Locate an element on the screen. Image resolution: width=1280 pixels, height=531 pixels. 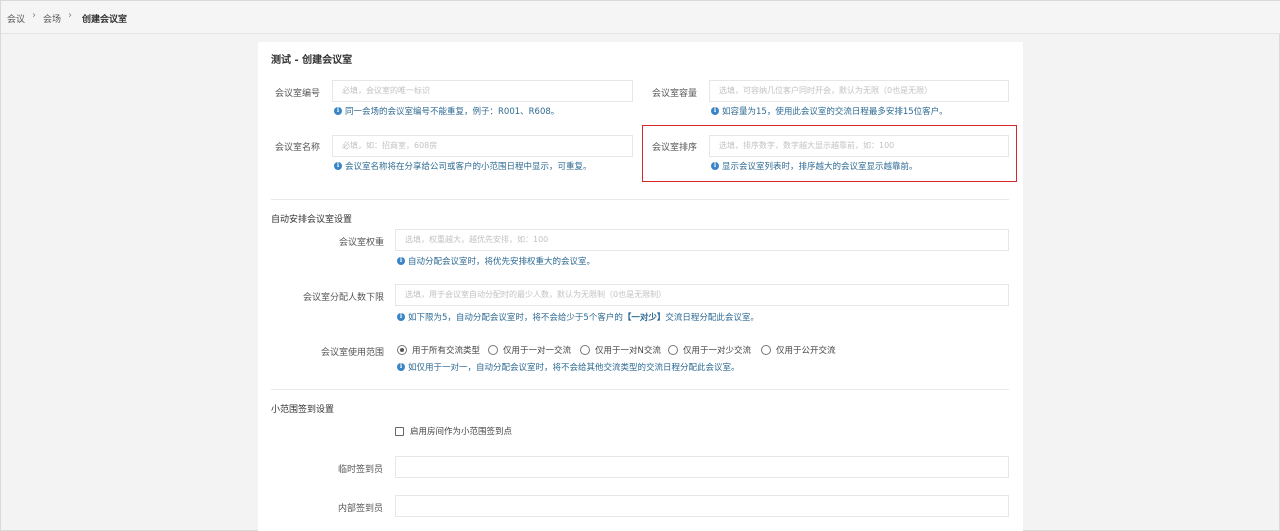
enable-checkin-label: 启用房间作为小范围签到点 is located at coordinates (461, 432).